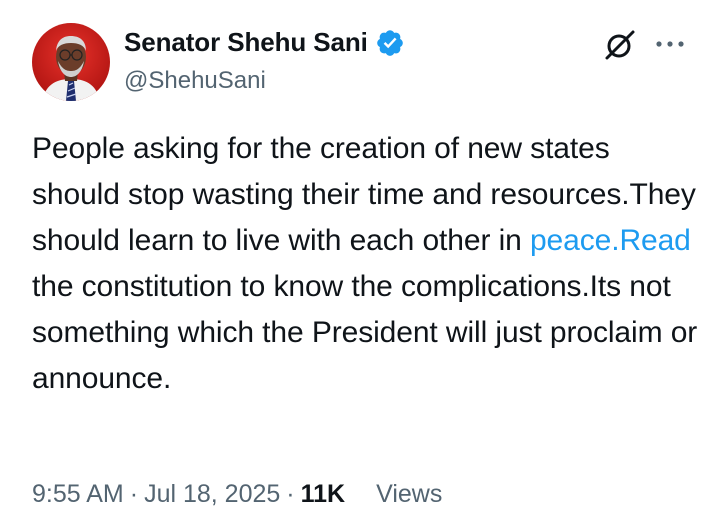 The height and width of the screenshot is (526, 718). I want to click on tweet-time: 9:55 AM, so click(78, 494).